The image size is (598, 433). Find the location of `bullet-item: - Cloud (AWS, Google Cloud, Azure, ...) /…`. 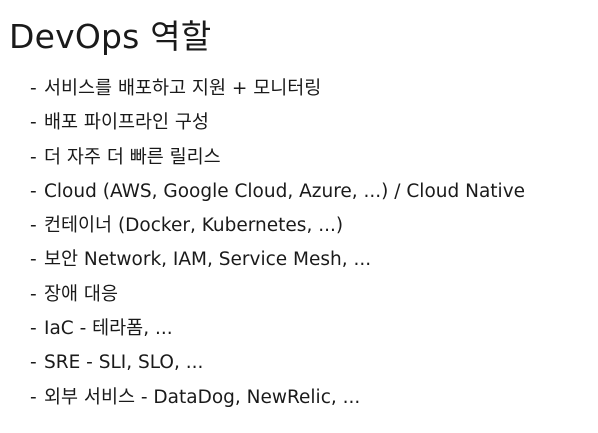

bullet-item: - Cloud (AWS, Google Cloud, Azure, ...) /… is located at coordinates (277, 192).